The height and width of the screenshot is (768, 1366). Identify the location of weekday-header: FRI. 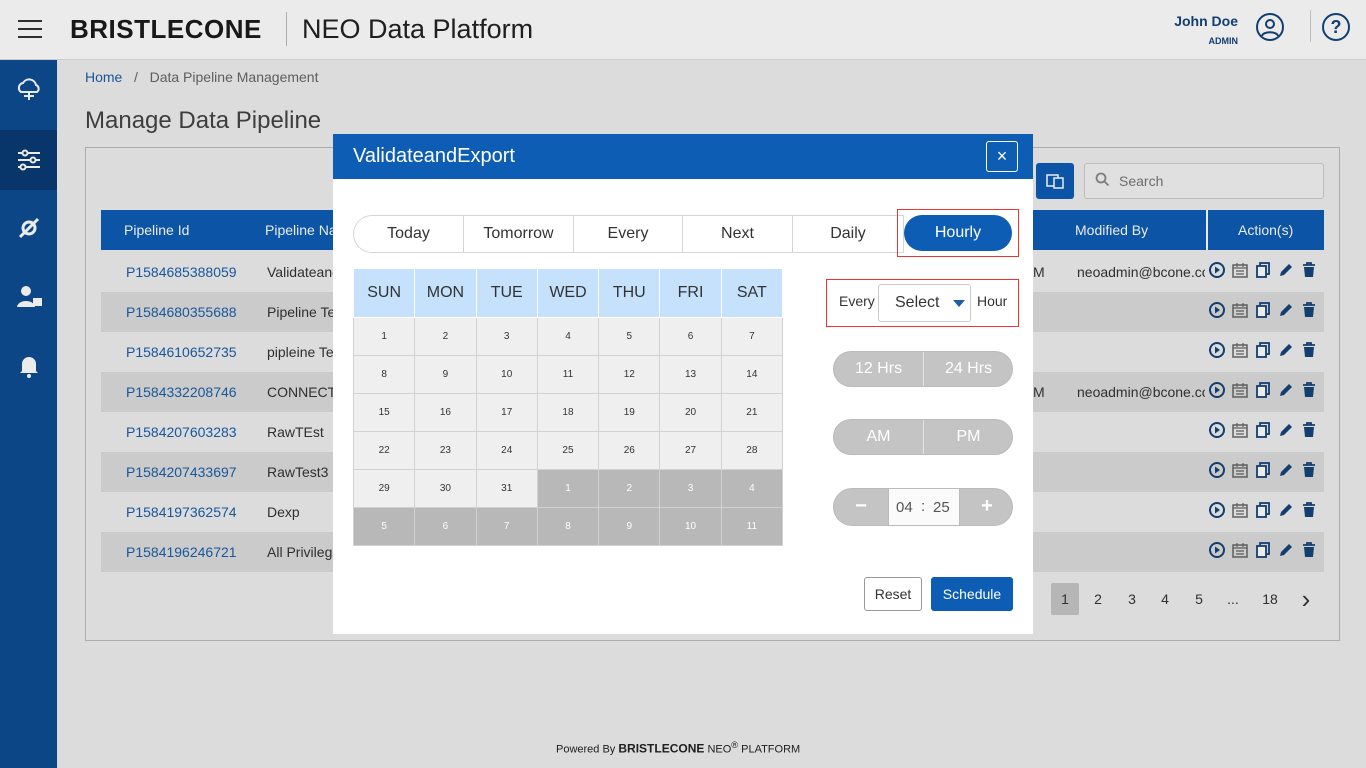
(690, 293).